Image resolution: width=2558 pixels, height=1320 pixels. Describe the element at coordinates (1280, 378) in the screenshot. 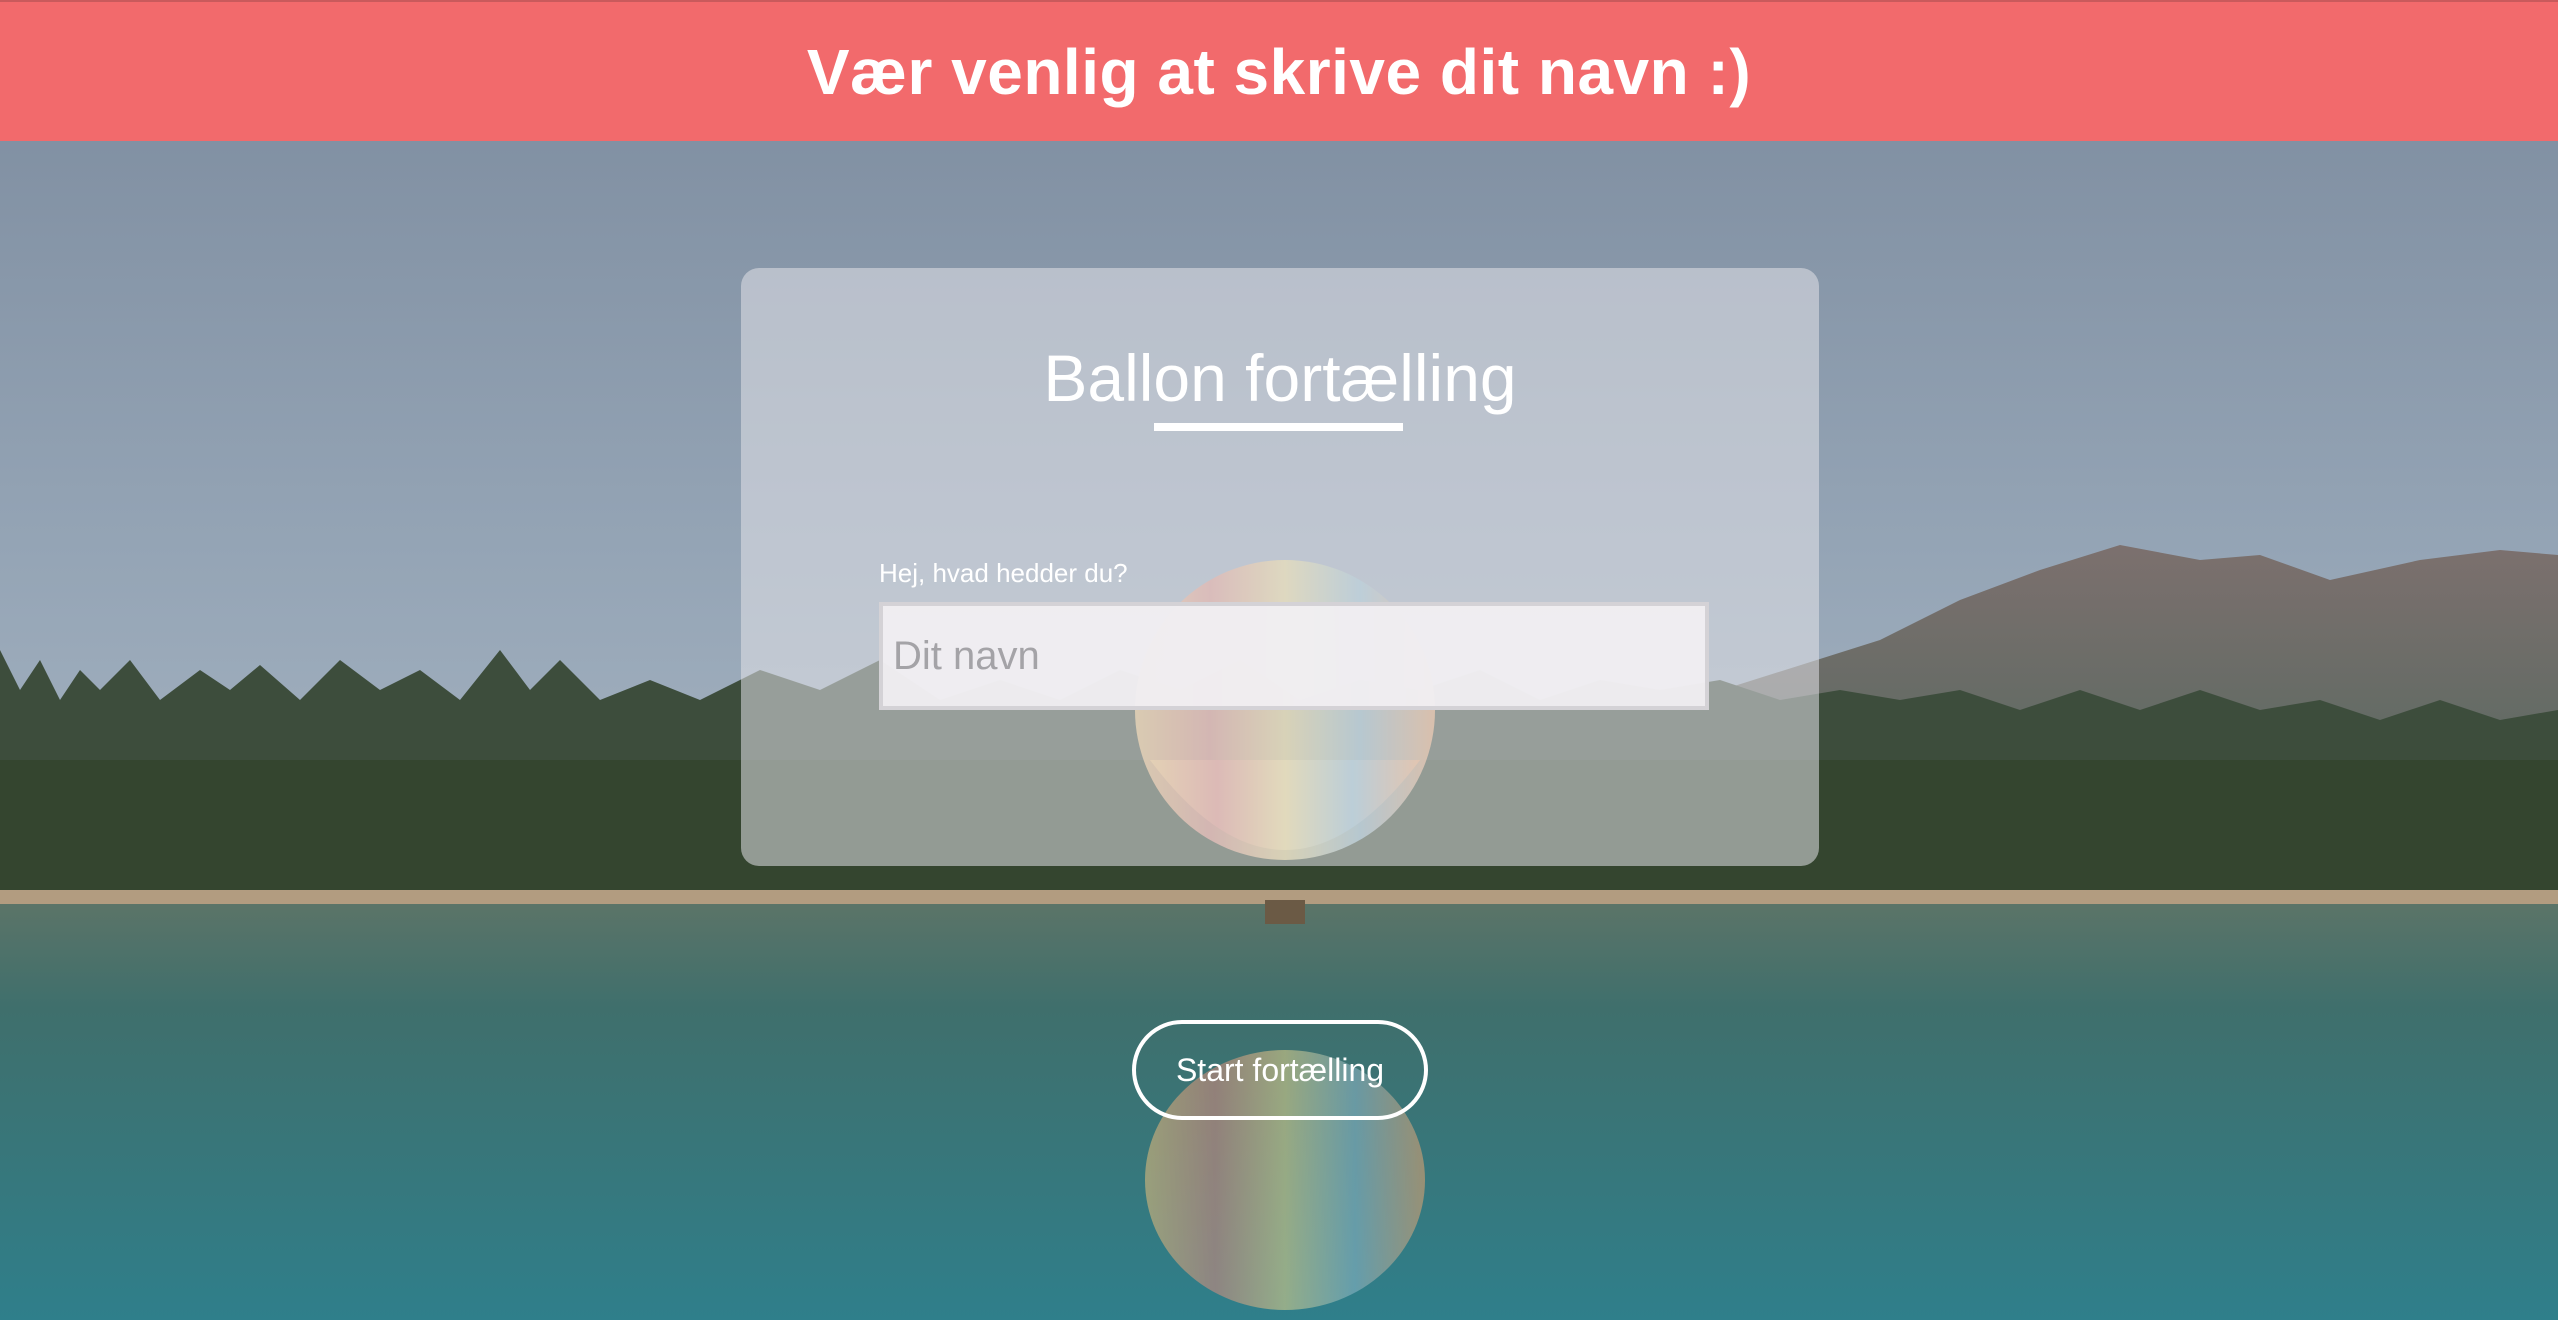

I see `card-title: Ballon fortælling` at that location.